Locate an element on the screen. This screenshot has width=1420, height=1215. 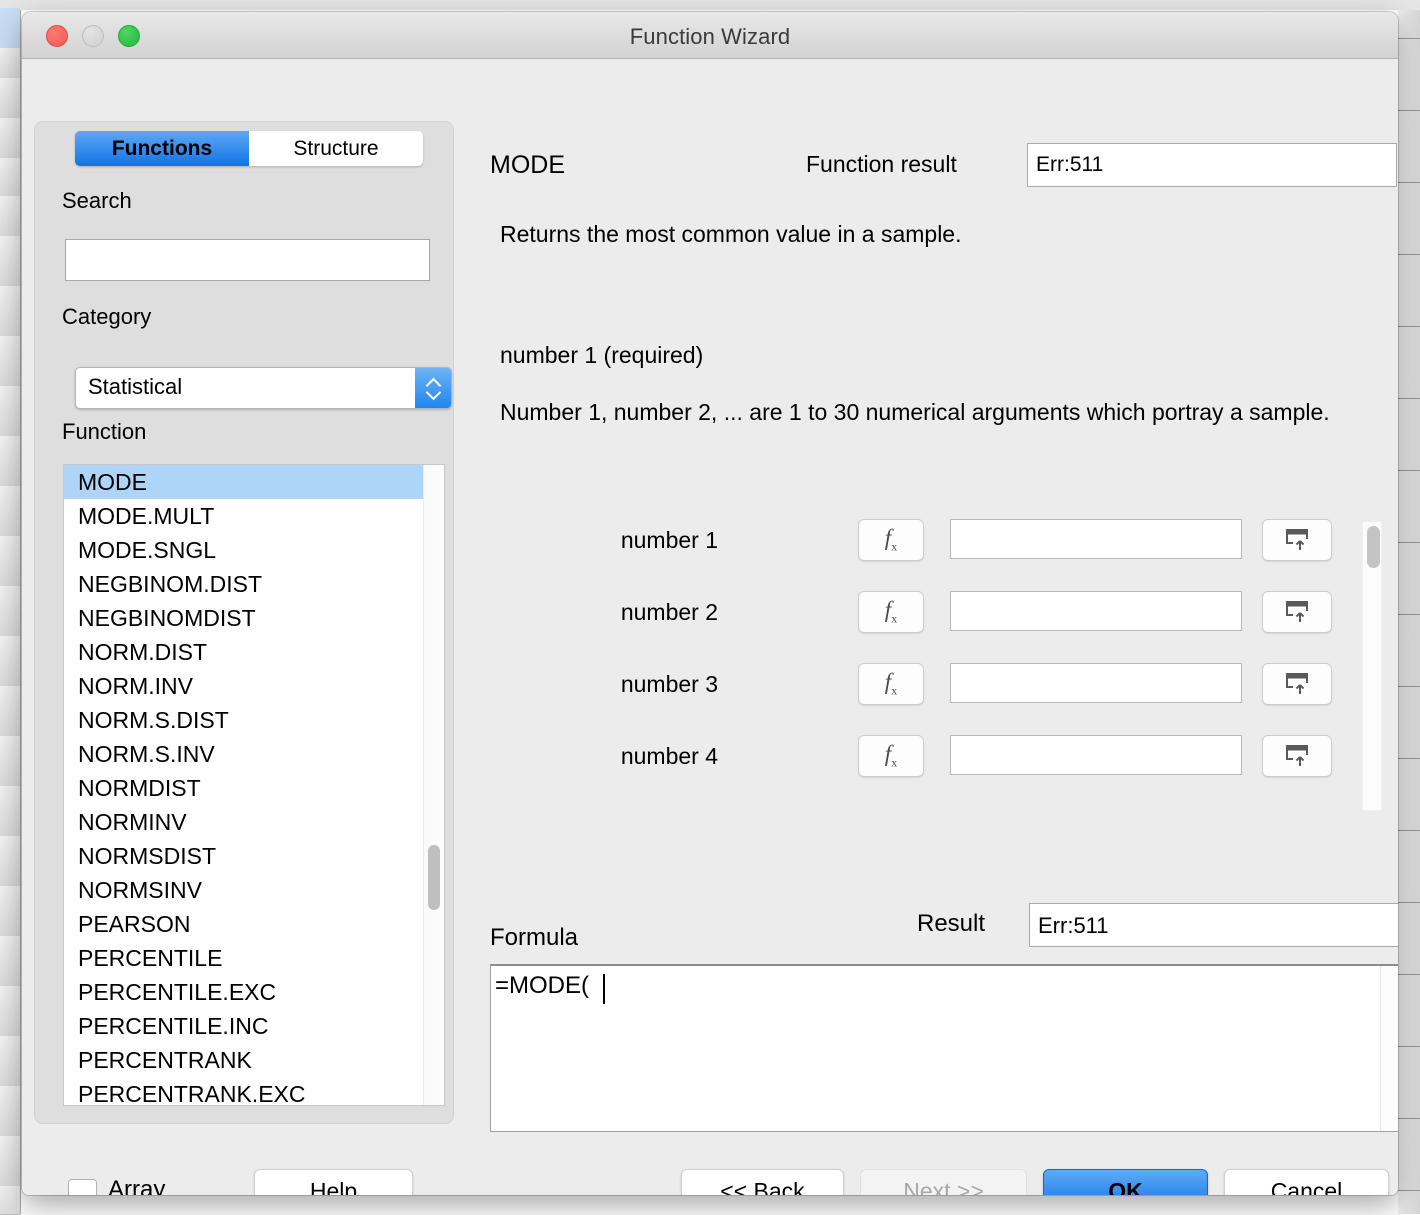
next-button: Next >> is located at coordinates (943, 1182).